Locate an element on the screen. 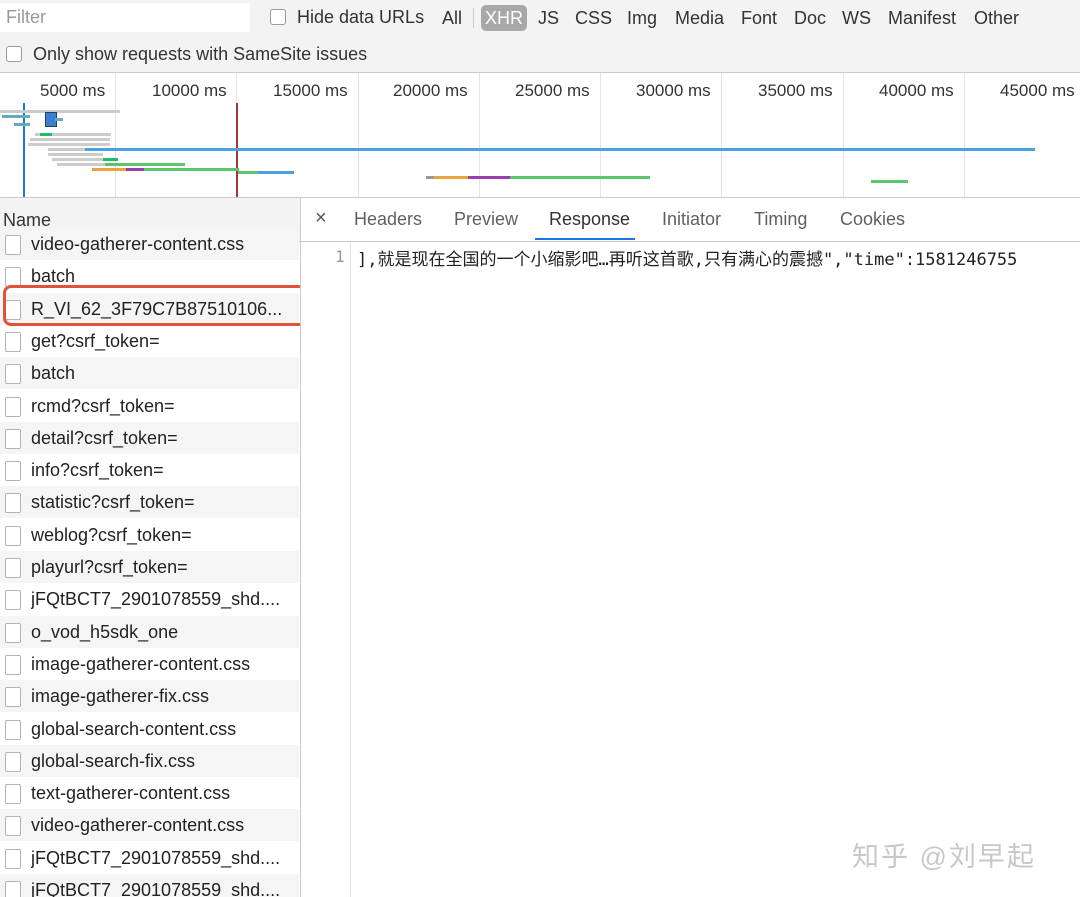 Image resolution: width=1080 pixels, height=897 pixels. request-name: detail?csrf_token= is located at coordinates (104, 437).